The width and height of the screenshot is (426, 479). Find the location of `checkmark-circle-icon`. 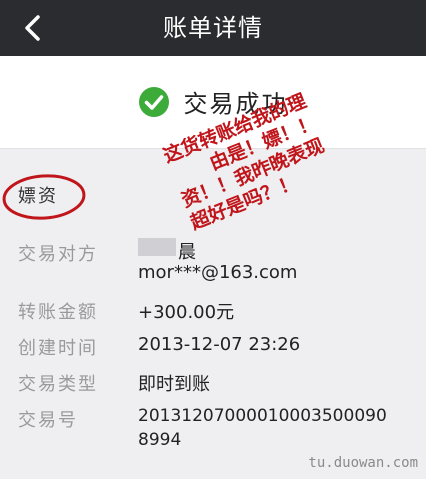

checkmark-circle-icon is located at coordinates (154, 101).